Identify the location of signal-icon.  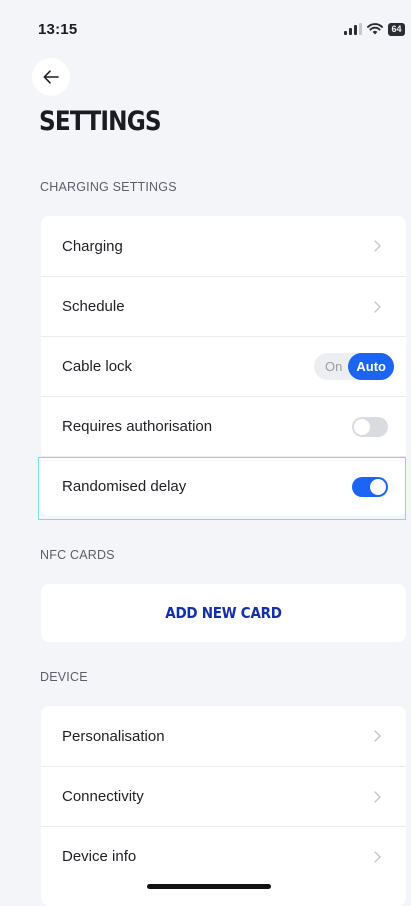
(353, 29).